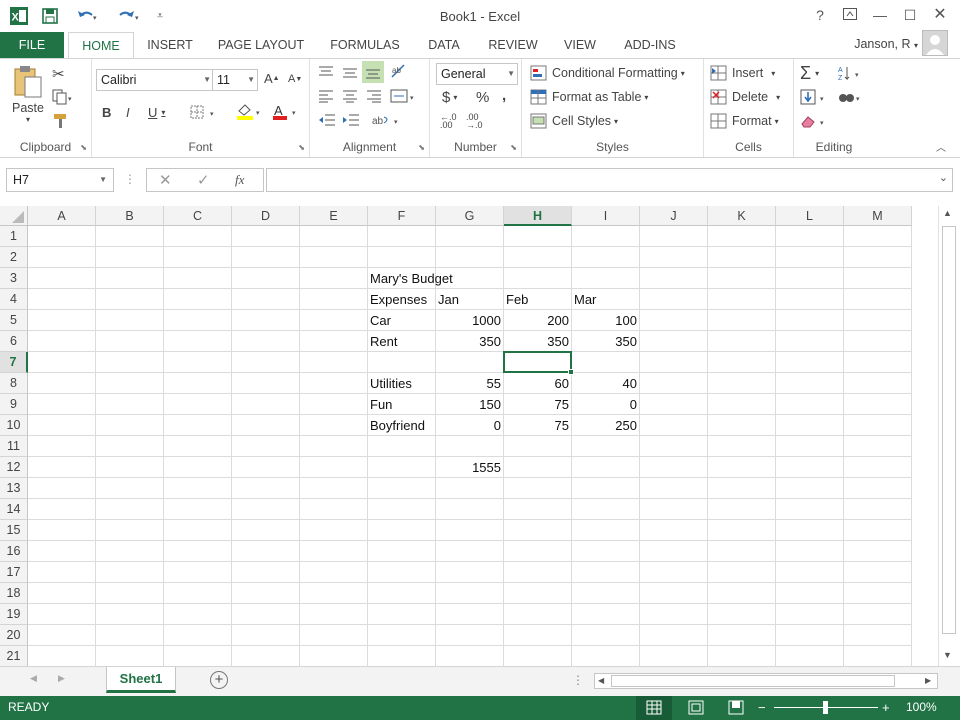 This screenshot has width=960, height=720. What do you see at coordinates (130, 530) in the screenshot?
I see `cell-b15` at bounding box center [130, 530].